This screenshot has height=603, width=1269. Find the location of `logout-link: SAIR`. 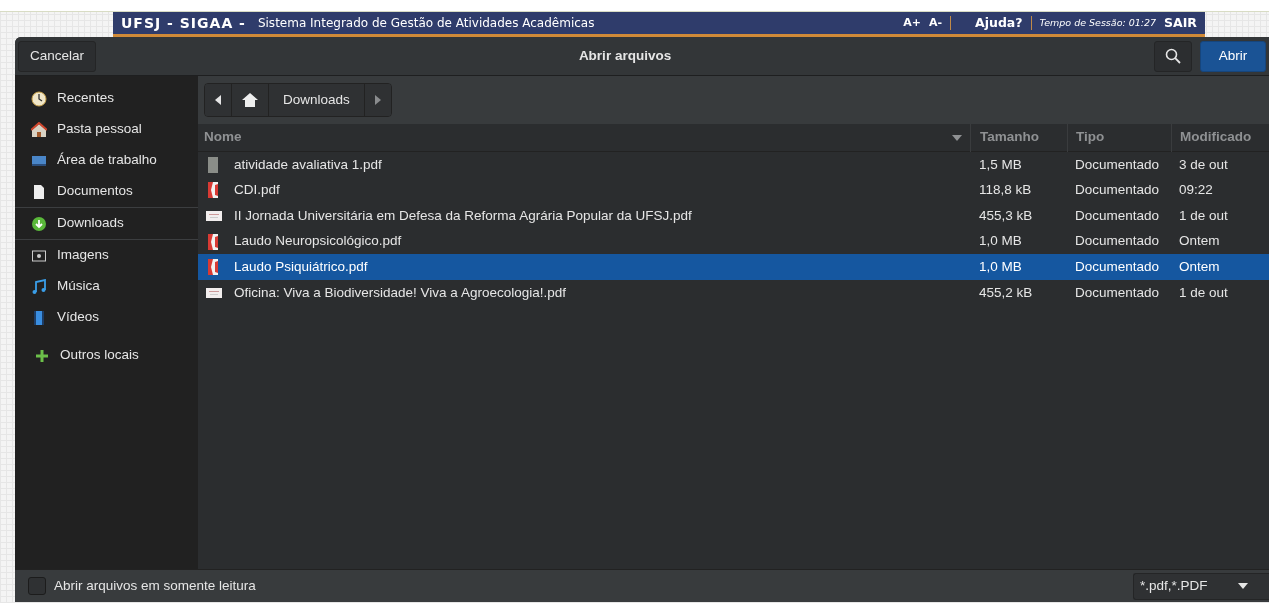

logout-link: SAIR is located at coordinates (1180, 23).